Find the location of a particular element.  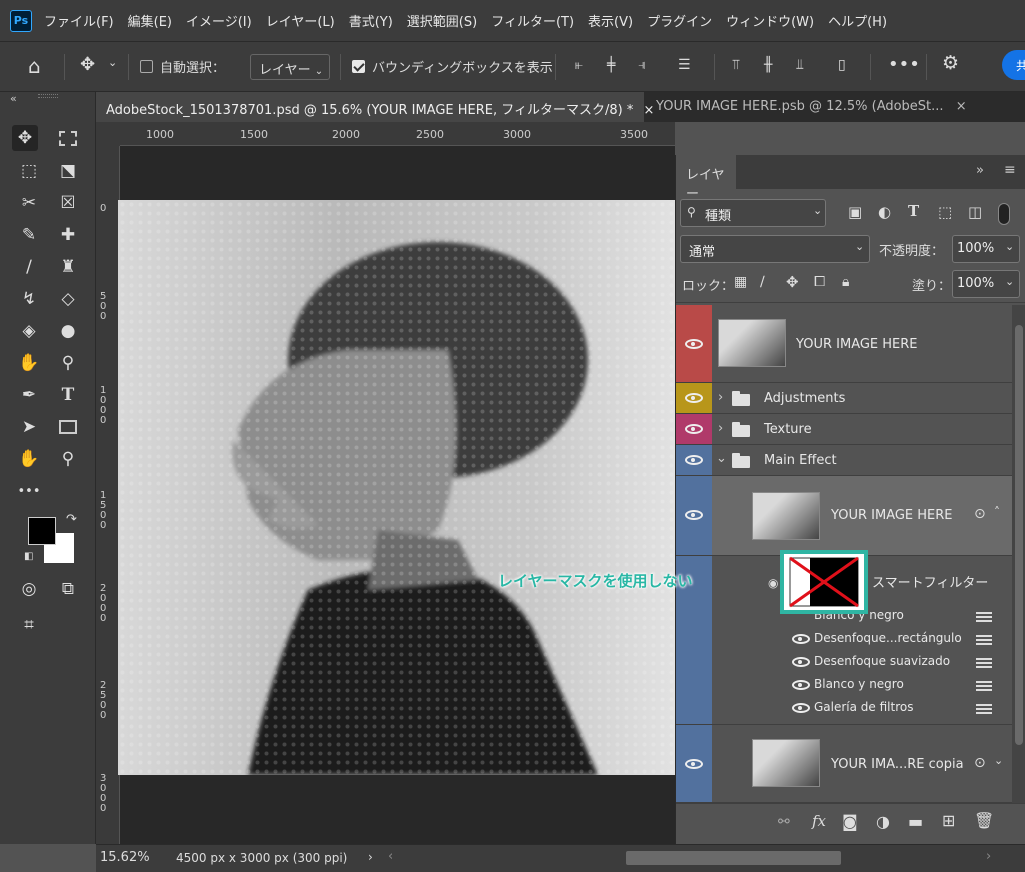

scroll-right-icon: › is located at coordinates (988, 856).